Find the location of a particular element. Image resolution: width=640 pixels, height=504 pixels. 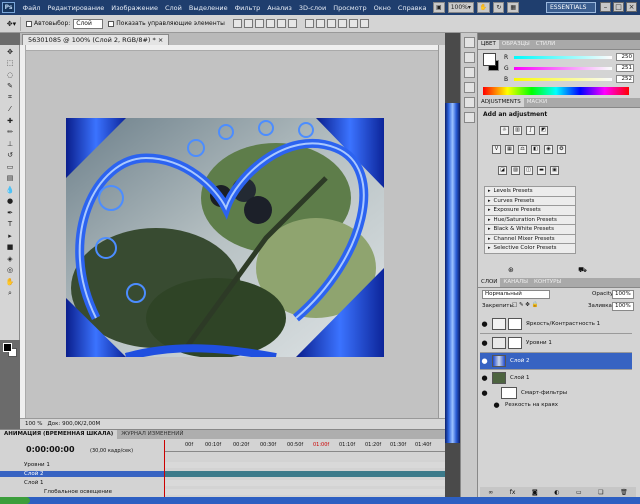

blur-icon: 💧 is located at coordinates (10, 190).